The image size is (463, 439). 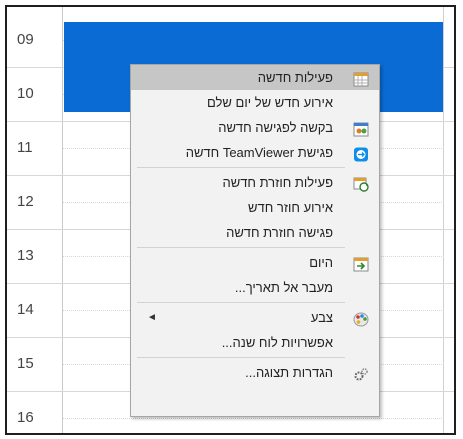 What do you see at coordinates (361, 373) in the screenshot?
I see `gears-icon` at bounding box center [361, 373].